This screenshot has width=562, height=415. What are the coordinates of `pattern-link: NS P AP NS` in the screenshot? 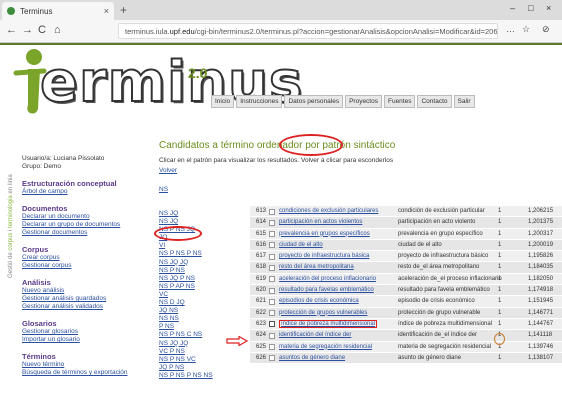 It's located at (194, 287).